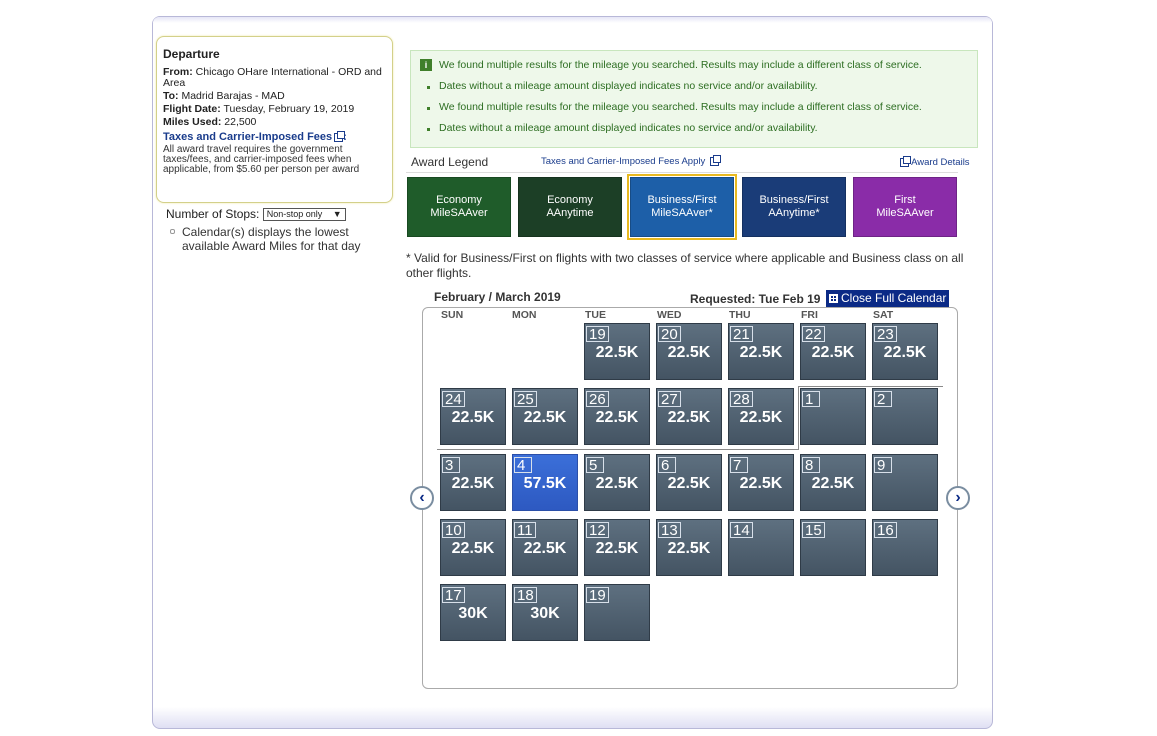 Image resolution: width=1157 pixels, height=736 pixels. Describe the element at coordinates (453, 595) in the screenshot. I see `day-number: 17` at that location.